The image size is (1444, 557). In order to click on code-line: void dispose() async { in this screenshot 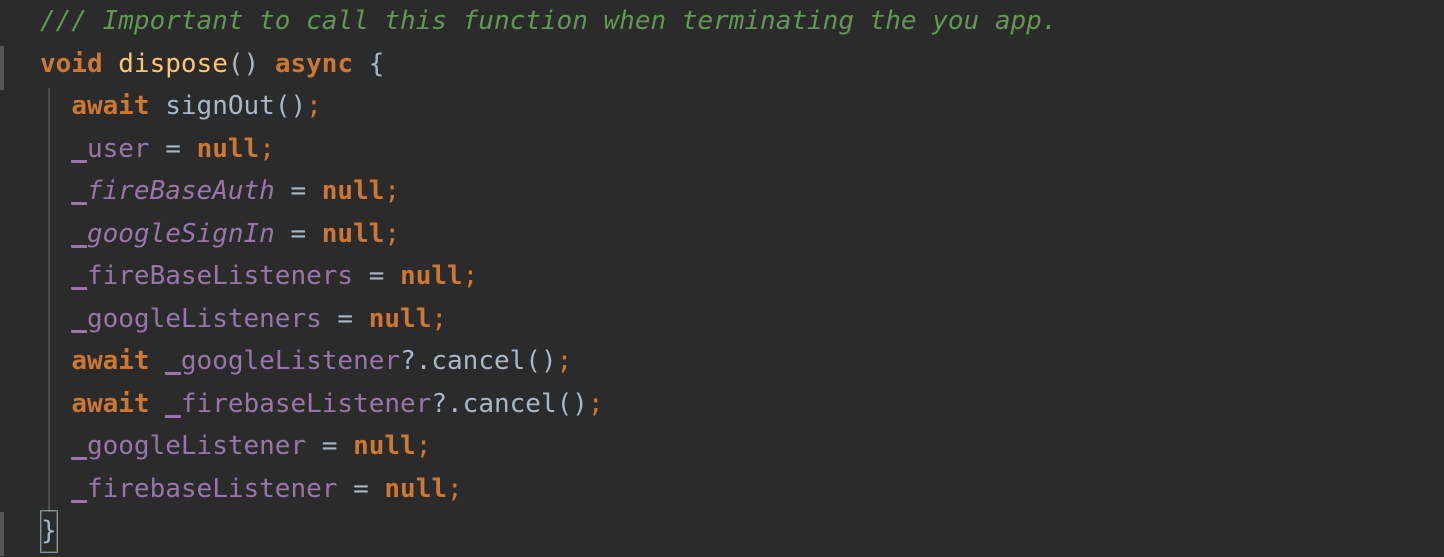, I will do `click(722, 64)`.